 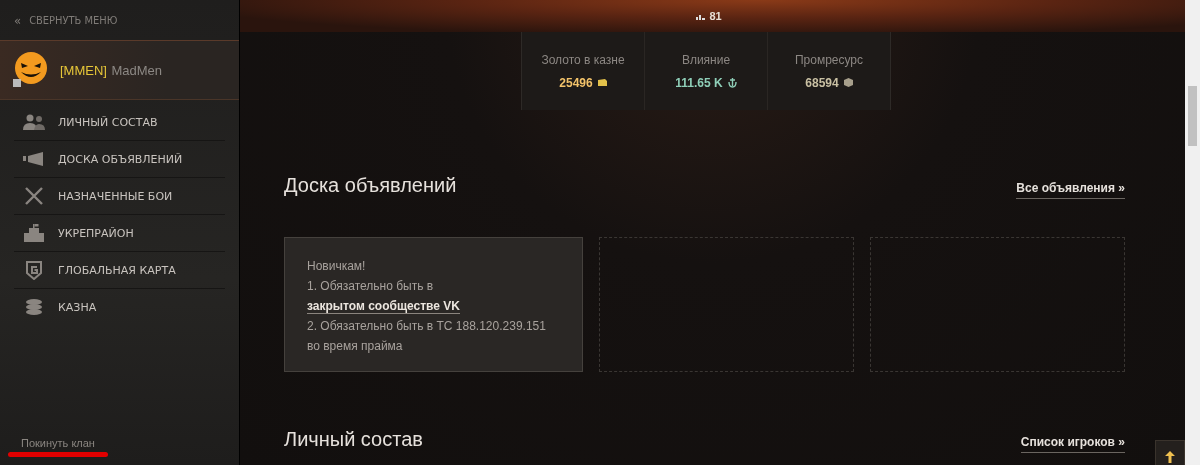 What do you see at coordinates (34, 307) in the screenshot?
I see `coins-icon` at bounding box center [34, 307].